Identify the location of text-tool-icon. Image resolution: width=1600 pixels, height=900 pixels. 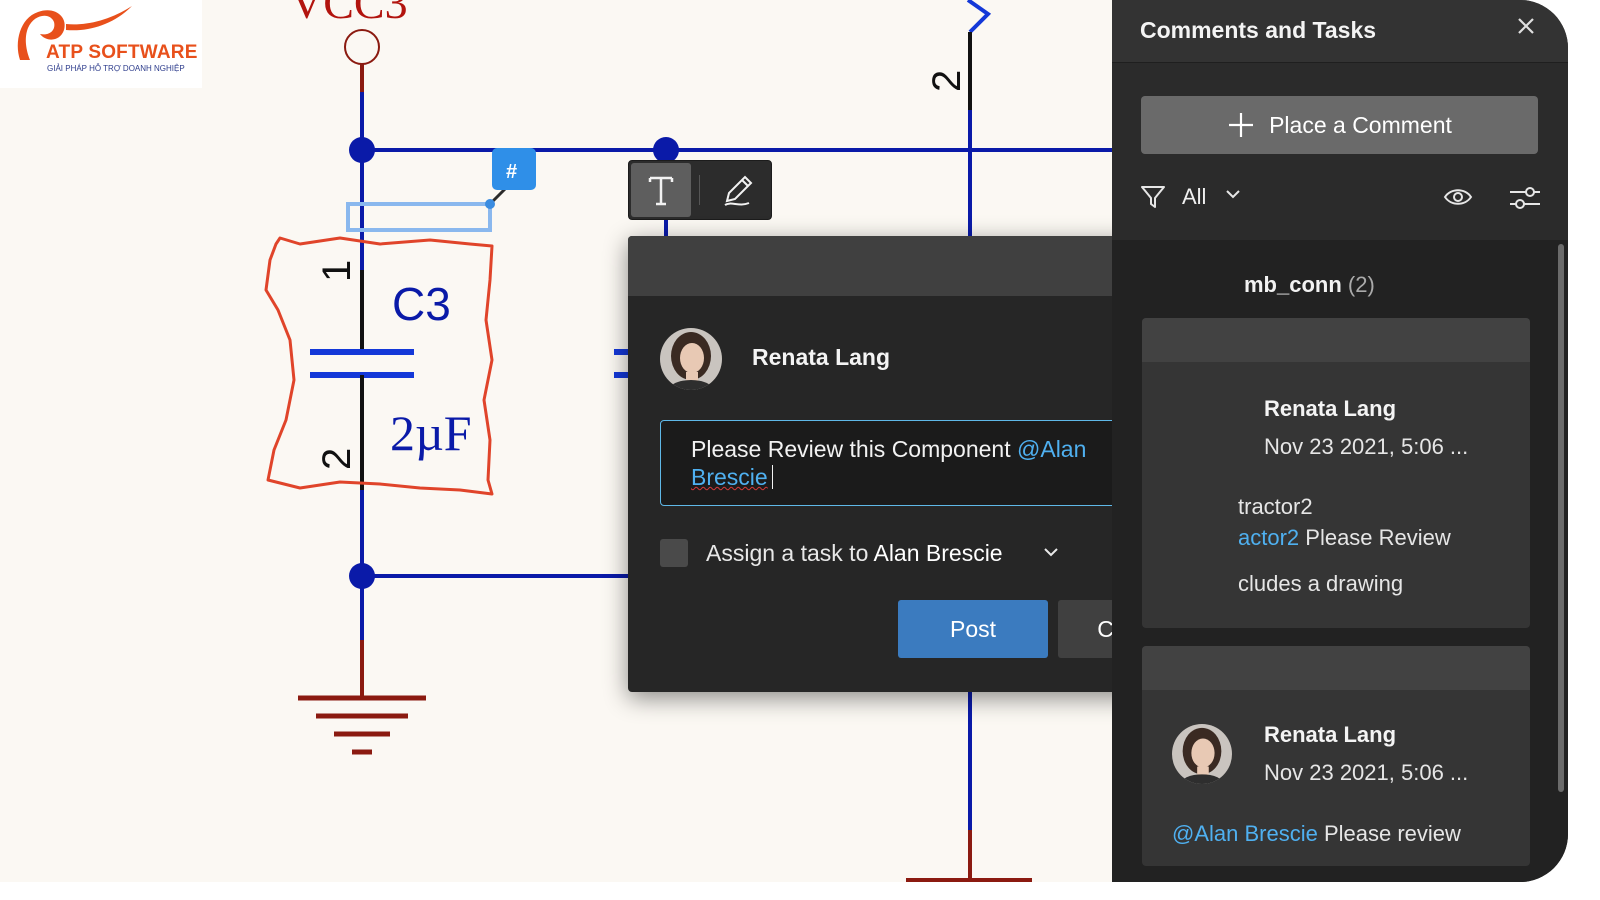
(661, 191).